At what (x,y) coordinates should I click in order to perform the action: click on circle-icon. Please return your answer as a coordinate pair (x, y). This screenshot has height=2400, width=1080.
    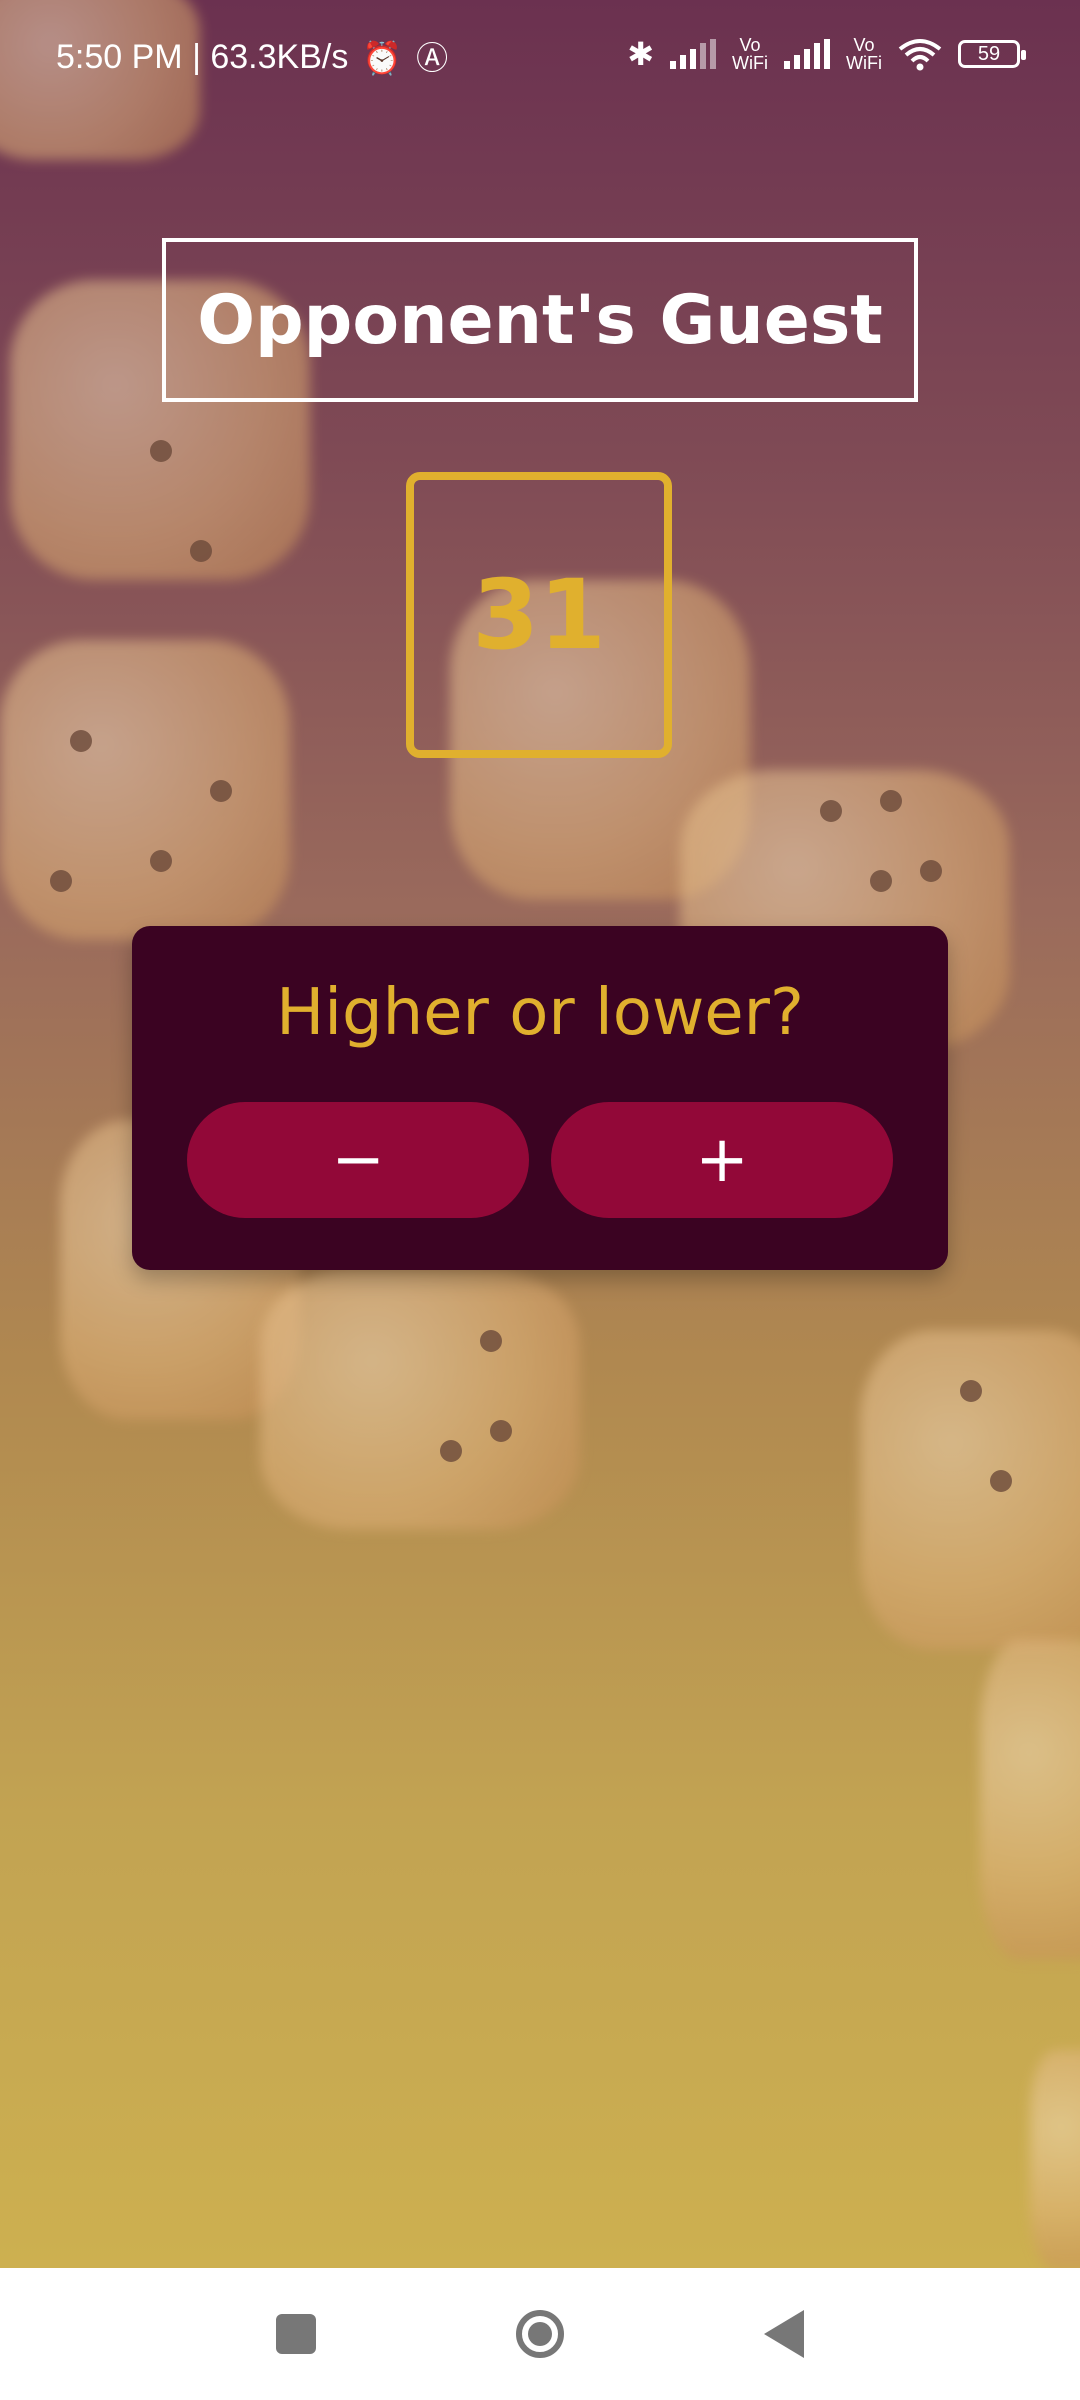
    Looking at the image, I should click on (540, 2334).